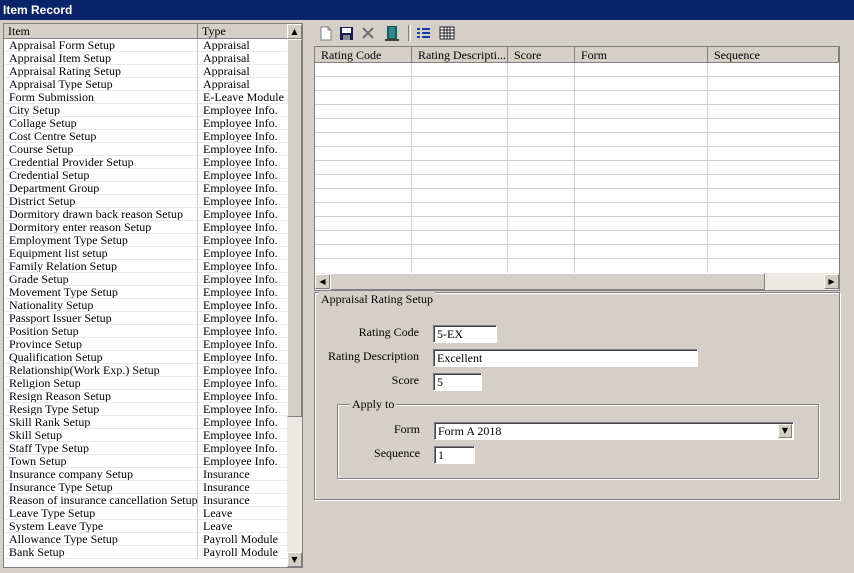 The image size is (854, 573). I want to click on list-item-type: Leave, so click(243, 526).